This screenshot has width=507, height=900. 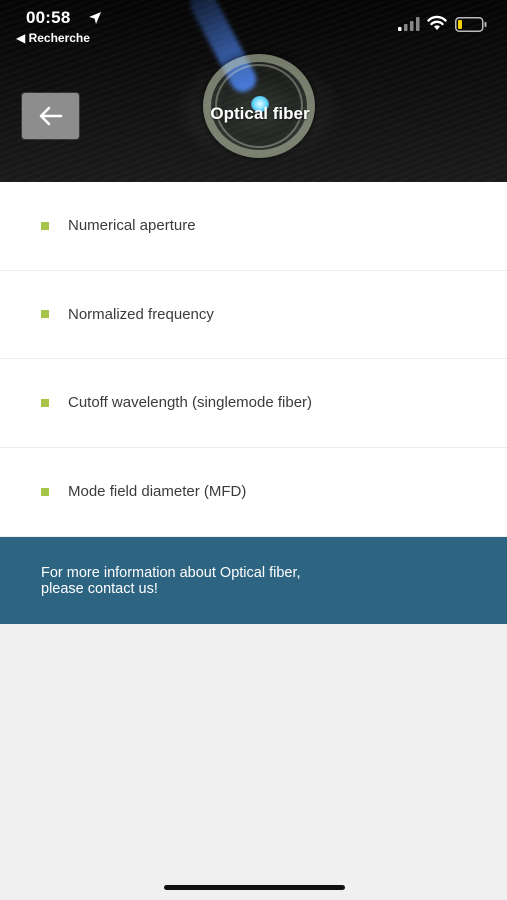 What do you see at coordinates (53, 38) in the screenshot?
I see `back-to-app-link: ◀ Recherche` at bounding box center [53, 38].